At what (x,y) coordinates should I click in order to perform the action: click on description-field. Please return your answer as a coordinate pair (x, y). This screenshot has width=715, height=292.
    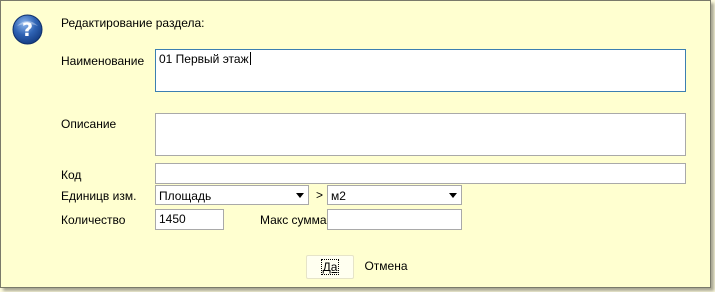
    Looking at the image, I should click on (420, 134).